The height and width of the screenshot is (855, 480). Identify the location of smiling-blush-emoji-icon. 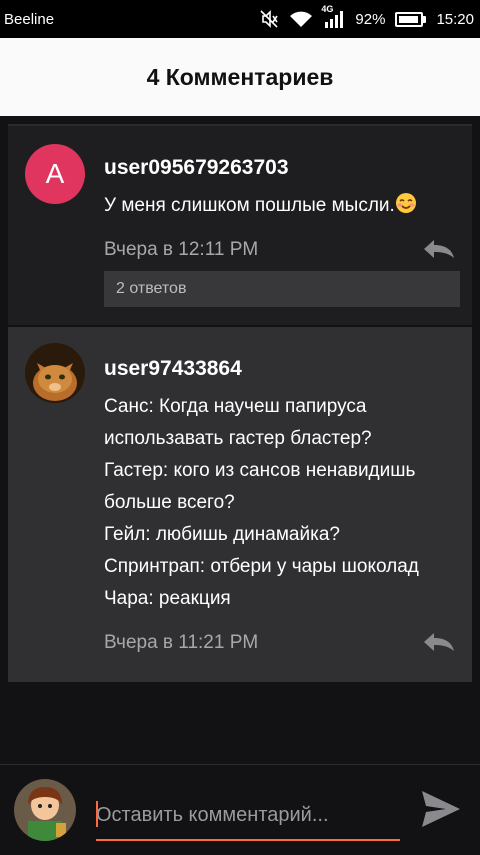
(406, 208).